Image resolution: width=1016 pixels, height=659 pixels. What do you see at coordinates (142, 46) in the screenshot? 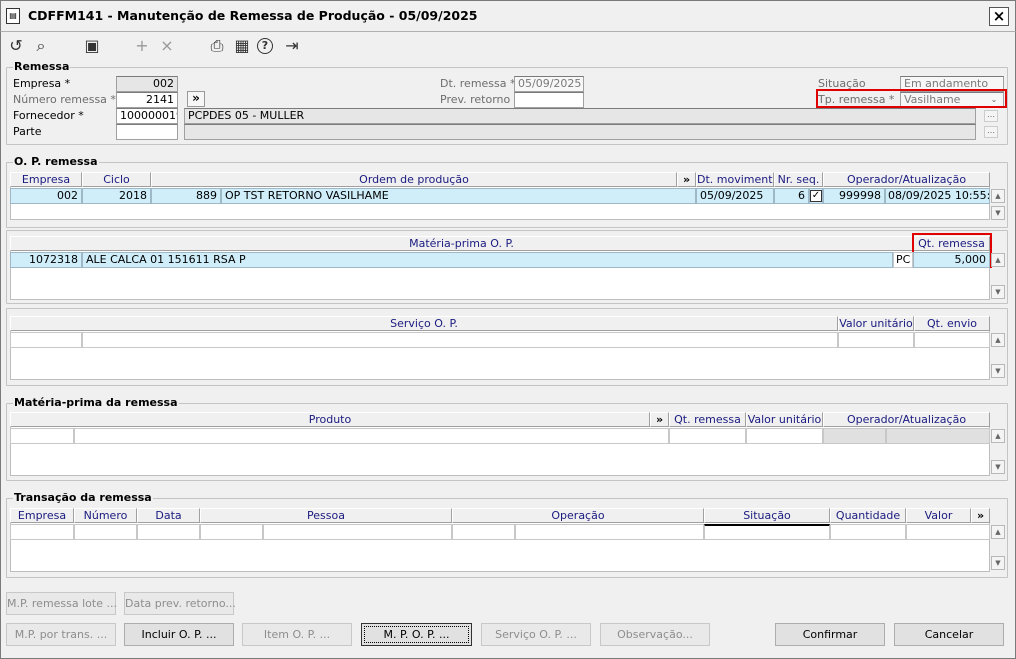
I see `add-icon: +` at bounding box center [142, 46].